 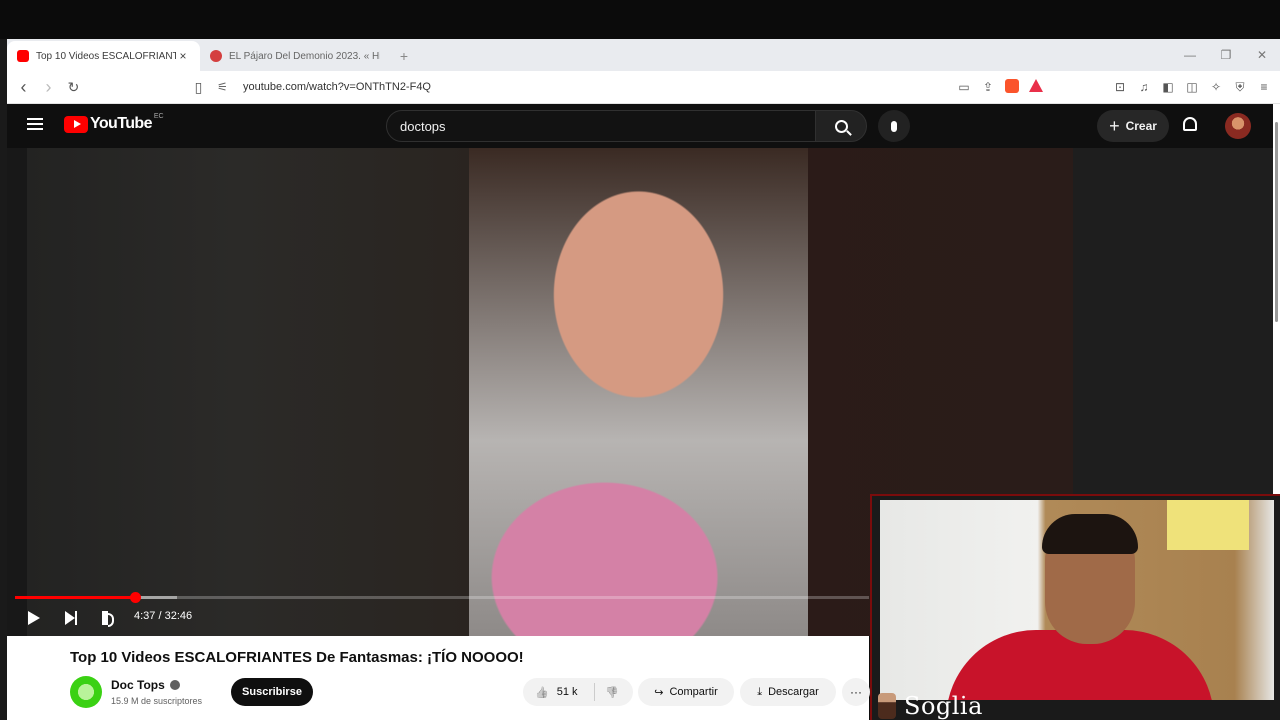 What do you see at coordinates (601, 126) in the screenshot?
I see `search-input: doctops` at bounding box center [601, 126].